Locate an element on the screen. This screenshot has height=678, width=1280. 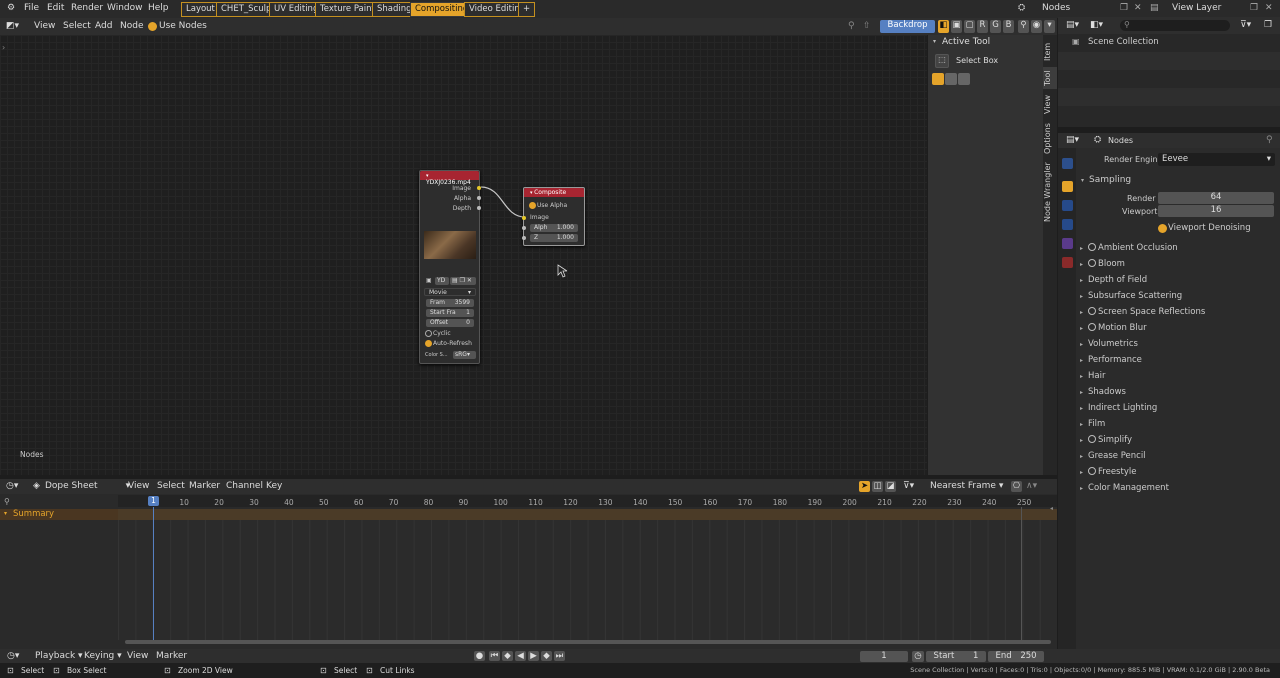
menu-node: Node is located at coordinates (132, 26).